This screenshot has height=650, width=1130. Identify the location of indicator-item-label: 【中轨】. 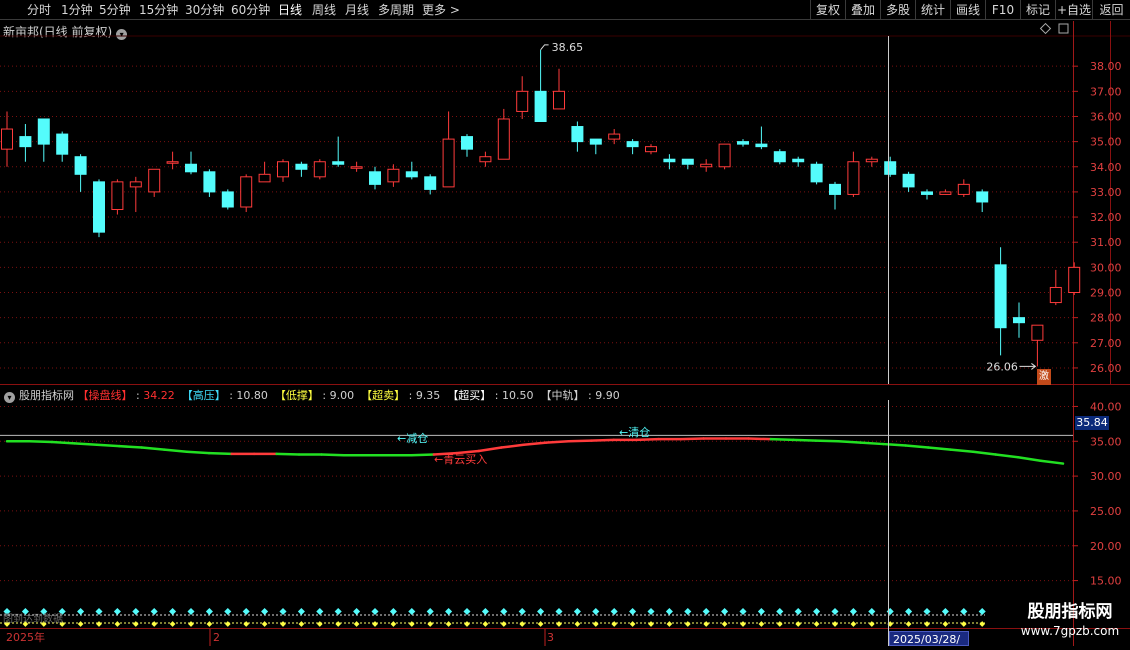
(562, 395).